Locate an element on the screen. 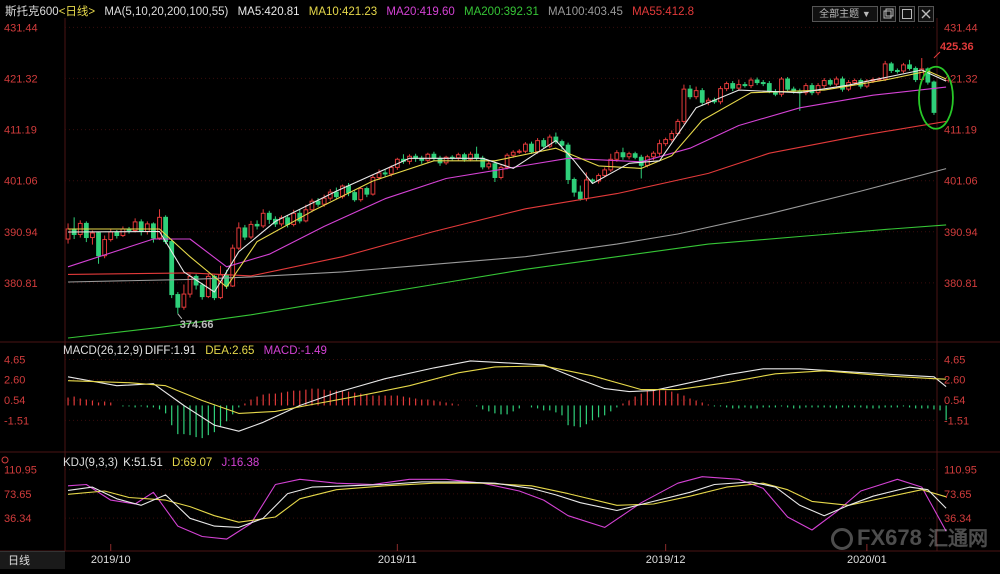  kdj-settings-icon is located at coordinates (5, 460).